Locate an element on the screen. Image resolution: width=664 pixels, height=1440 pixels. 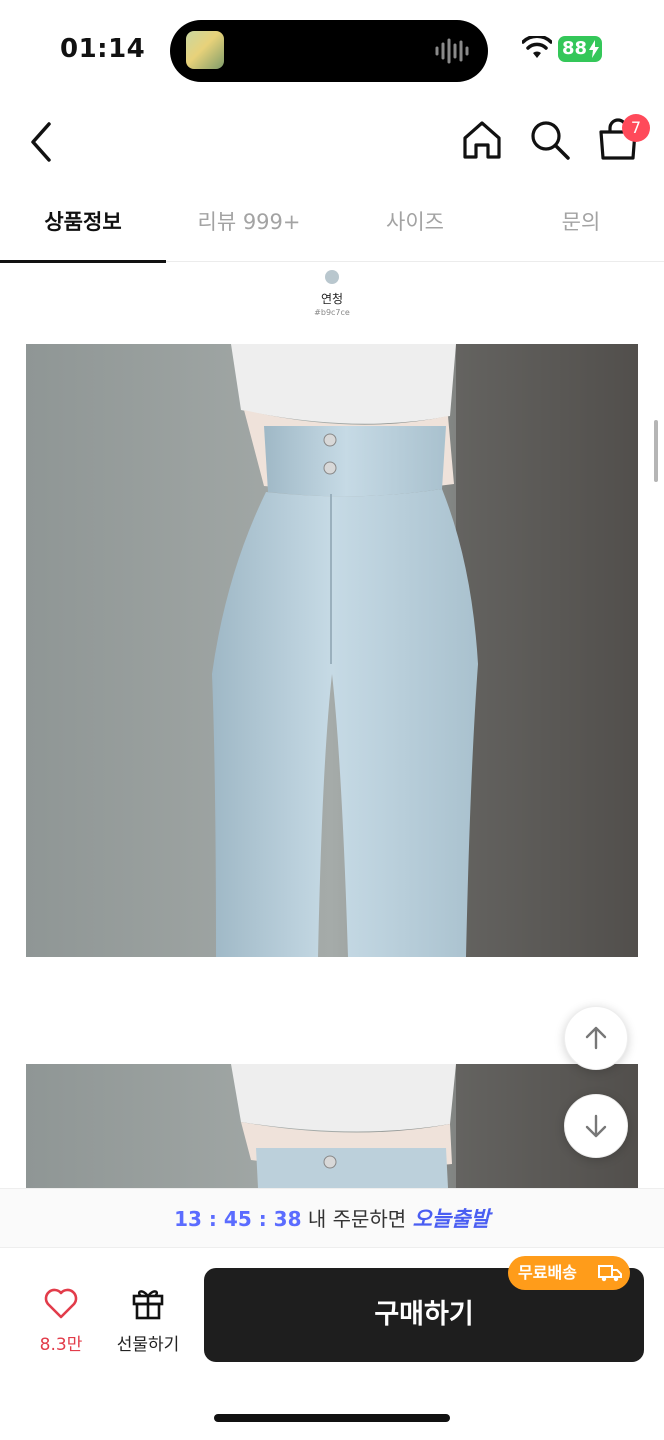
order-text: 내 주문하면 is located at coordinates (357, 1219).